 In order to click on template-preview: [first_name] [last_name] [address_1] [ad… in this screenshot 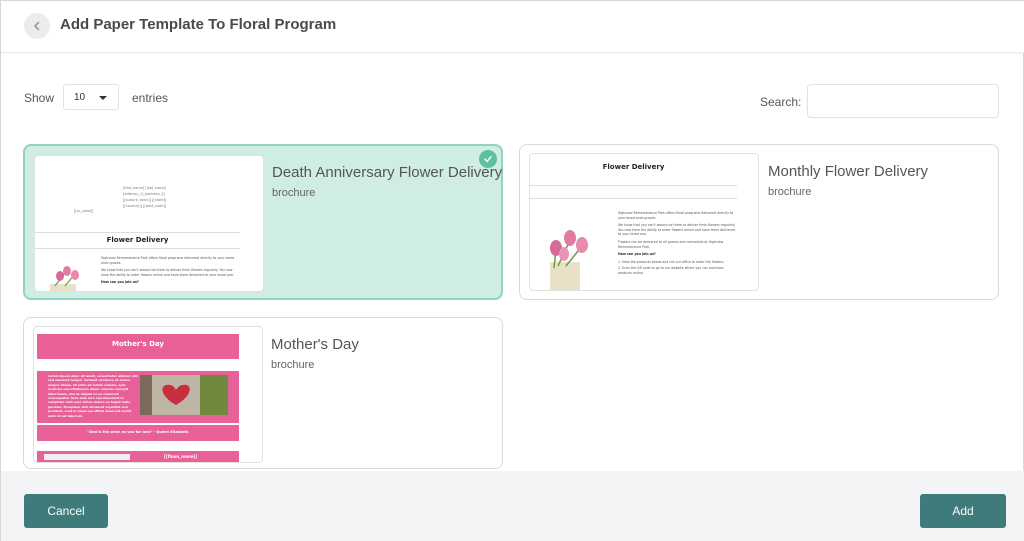, I will do `click(149, 223)`.